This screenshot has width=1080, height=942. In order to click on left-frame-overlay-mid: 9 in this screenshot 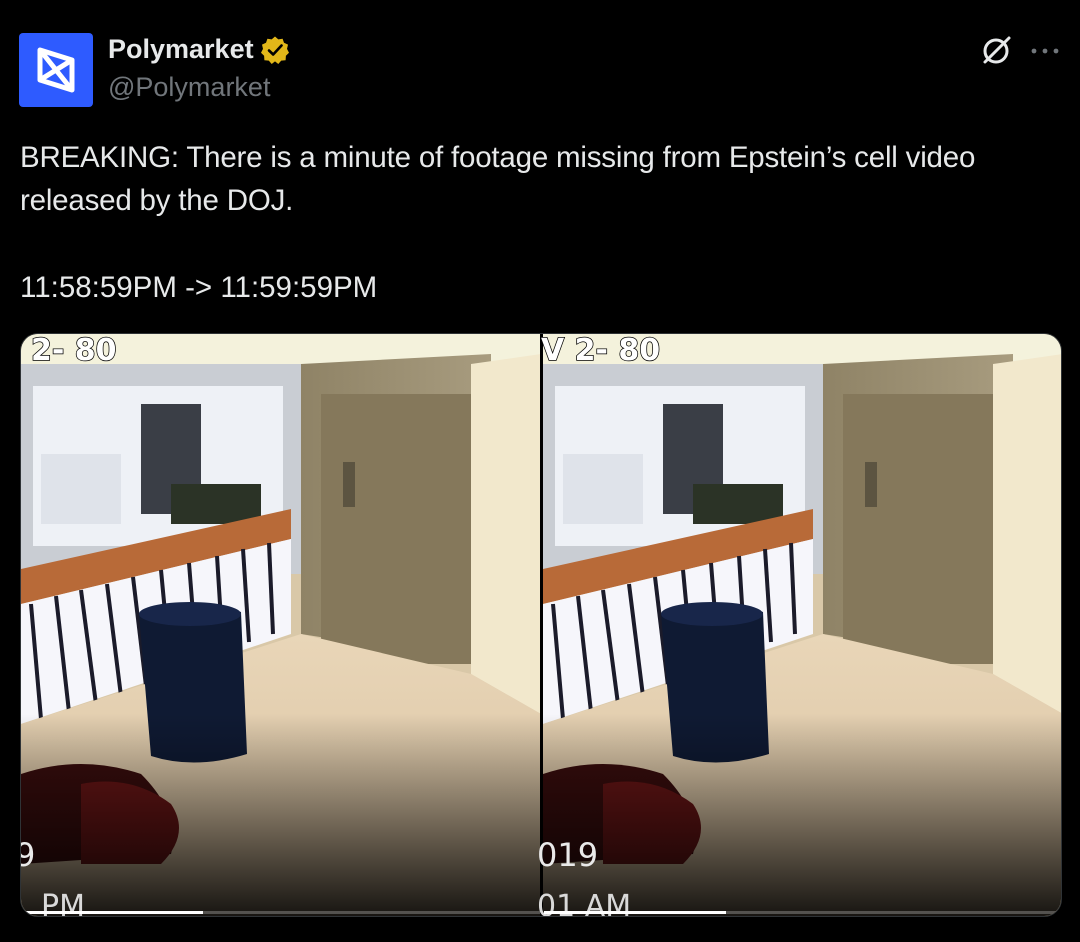, I will do `click(28, 855)`.